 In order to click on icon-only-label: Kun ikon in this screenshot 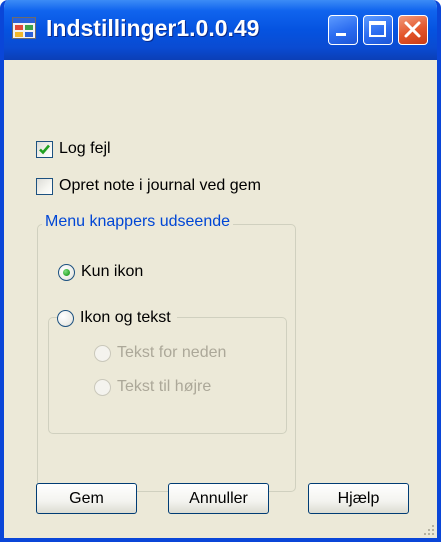, I will do `click(112, 271)`.